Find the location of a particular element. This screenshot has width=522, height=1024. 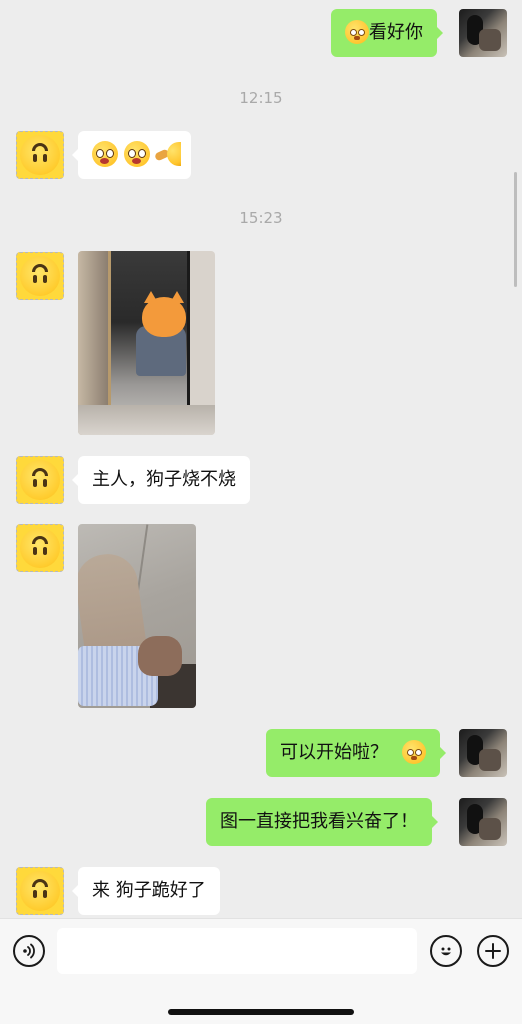

message-input is located at coordinates (237, 951).